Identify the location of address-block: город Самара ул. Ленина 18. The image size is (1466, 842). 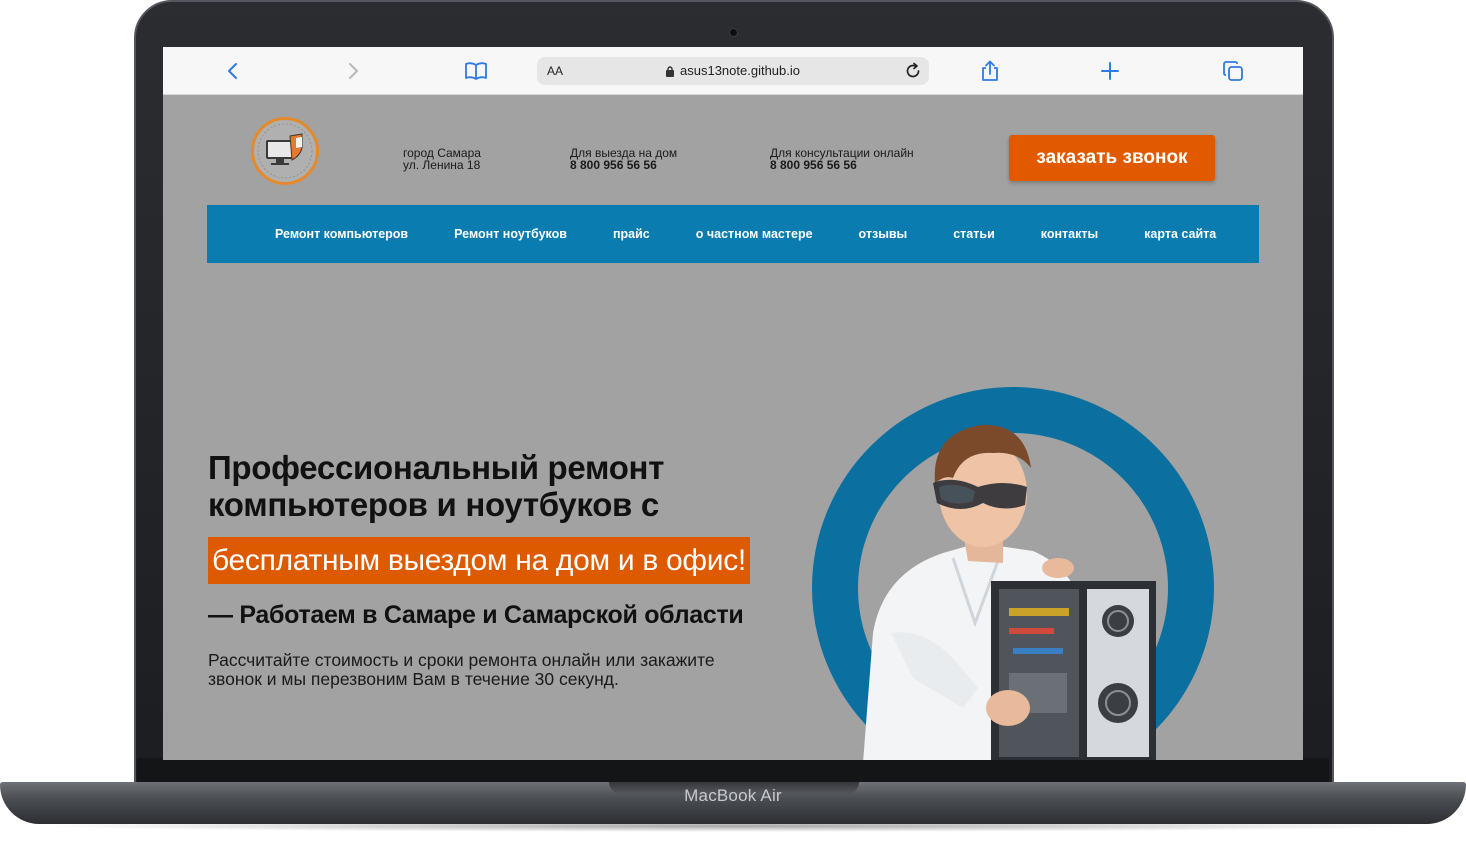
(442, 159).